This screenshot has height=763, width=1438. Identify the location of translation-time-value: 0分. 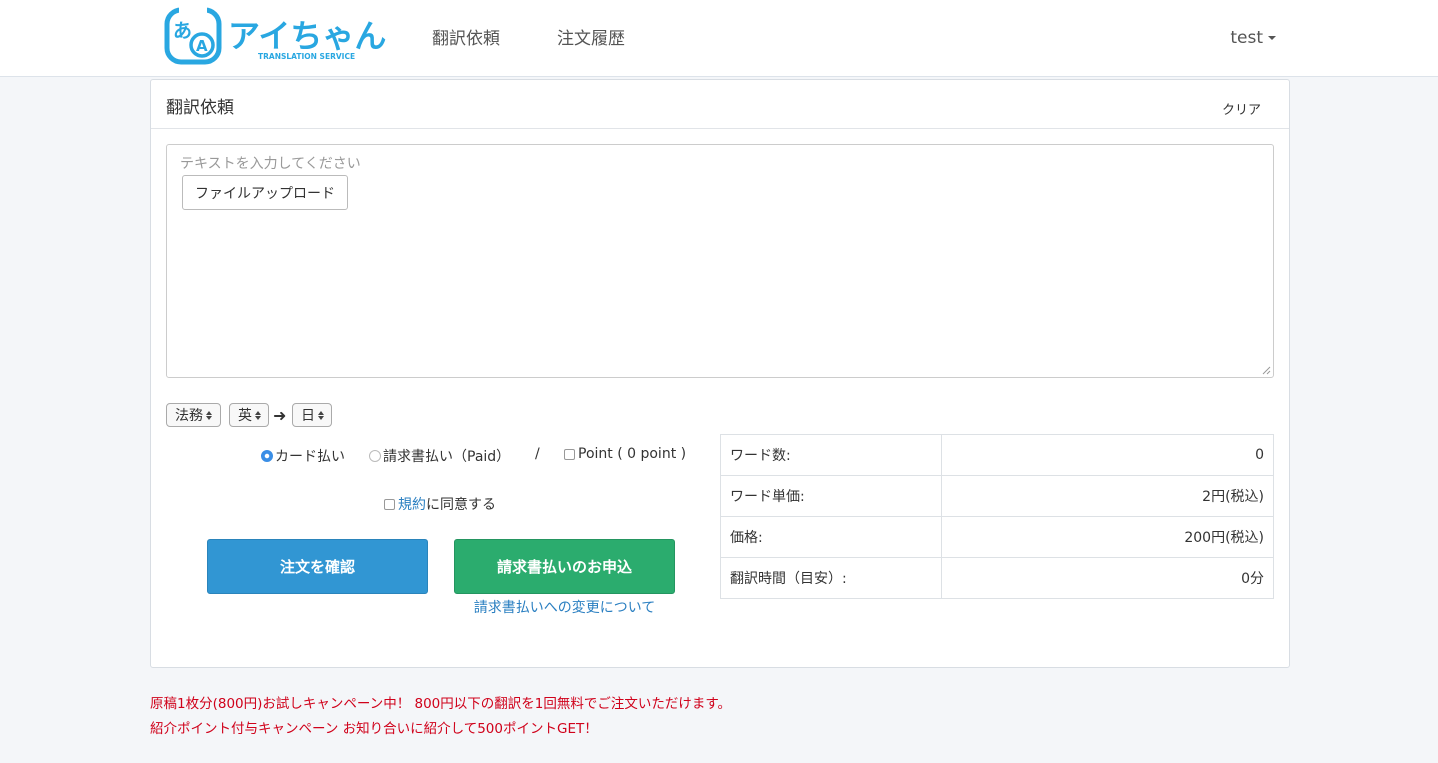
(1107, 578).